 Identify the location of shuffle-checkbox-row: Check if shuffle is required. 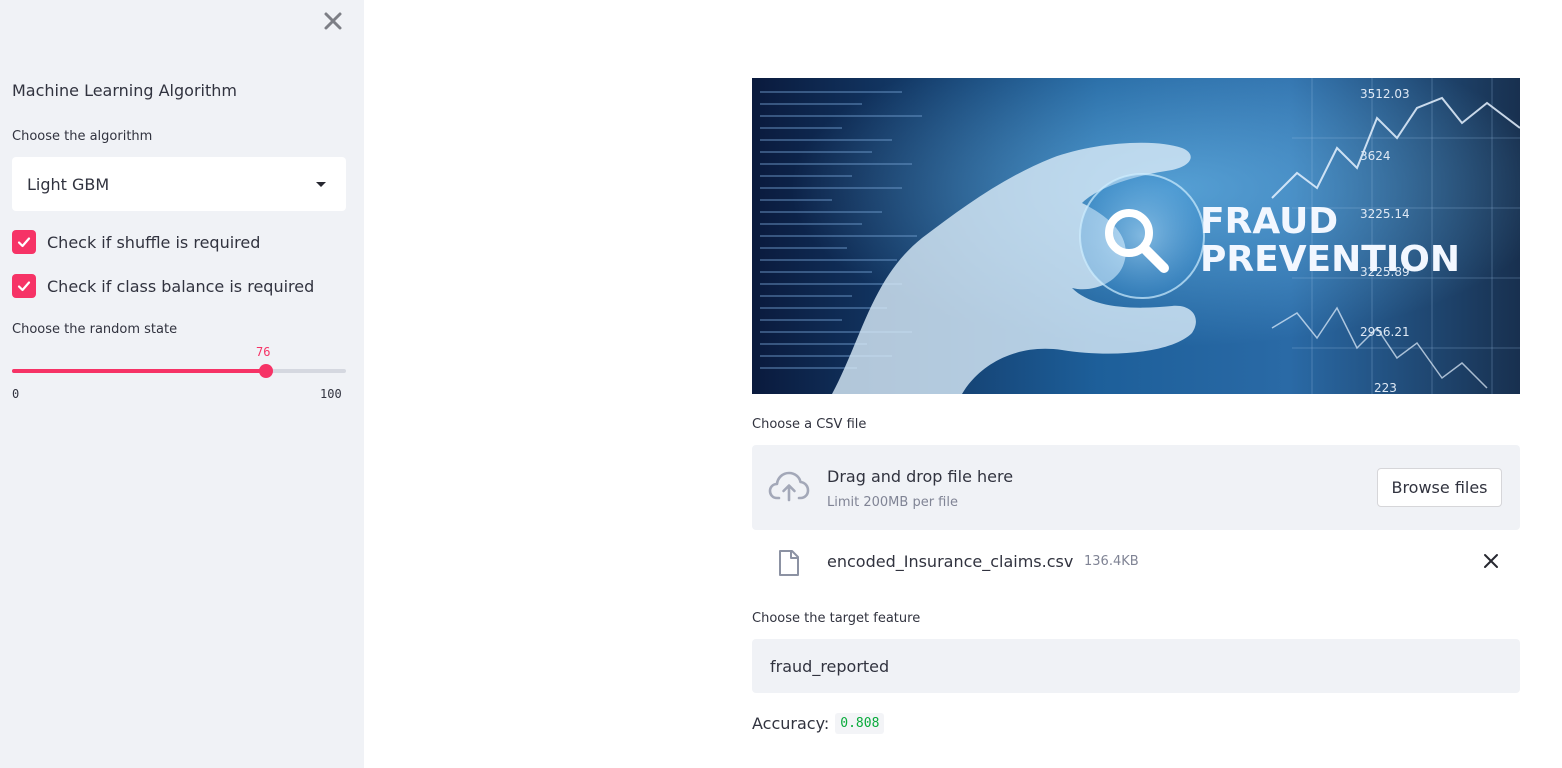
(136, 242).